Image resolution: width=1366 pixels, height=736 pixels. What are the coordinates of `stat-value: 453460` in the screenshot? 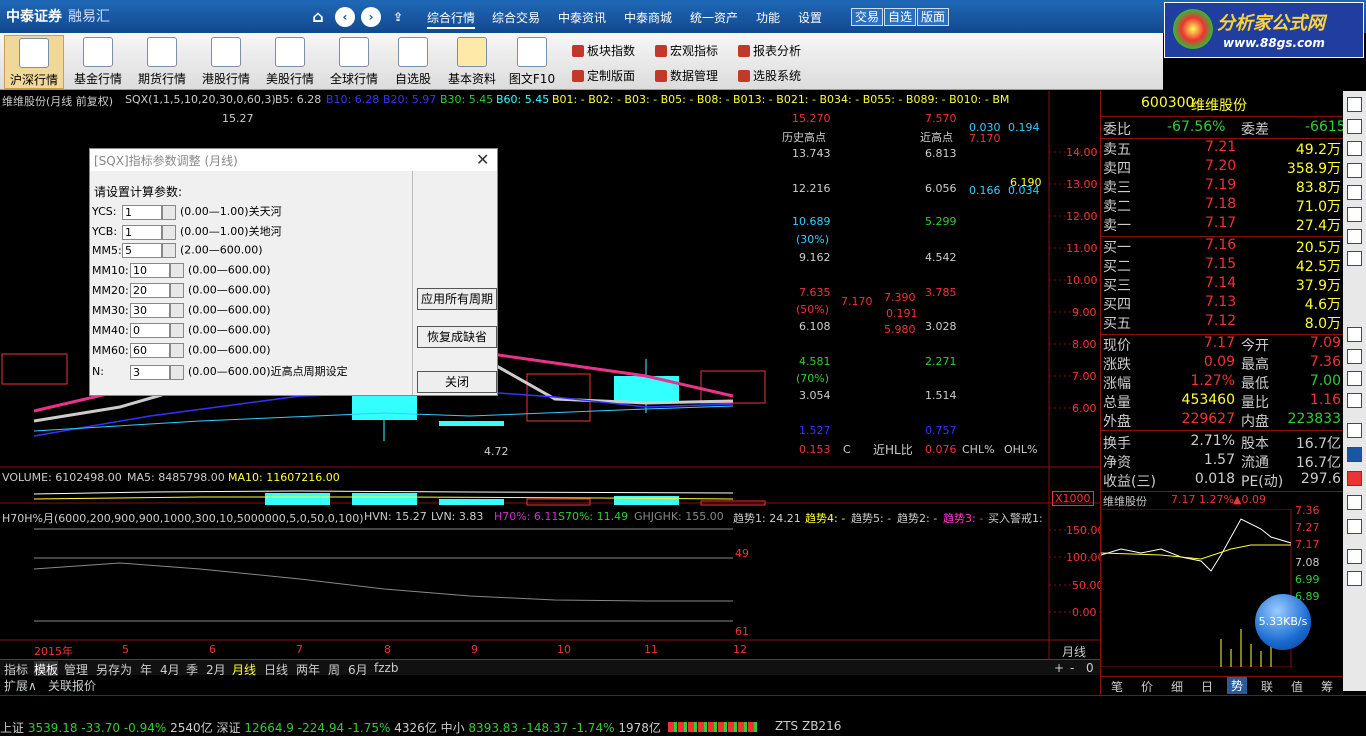 It's located at (1208, 400).